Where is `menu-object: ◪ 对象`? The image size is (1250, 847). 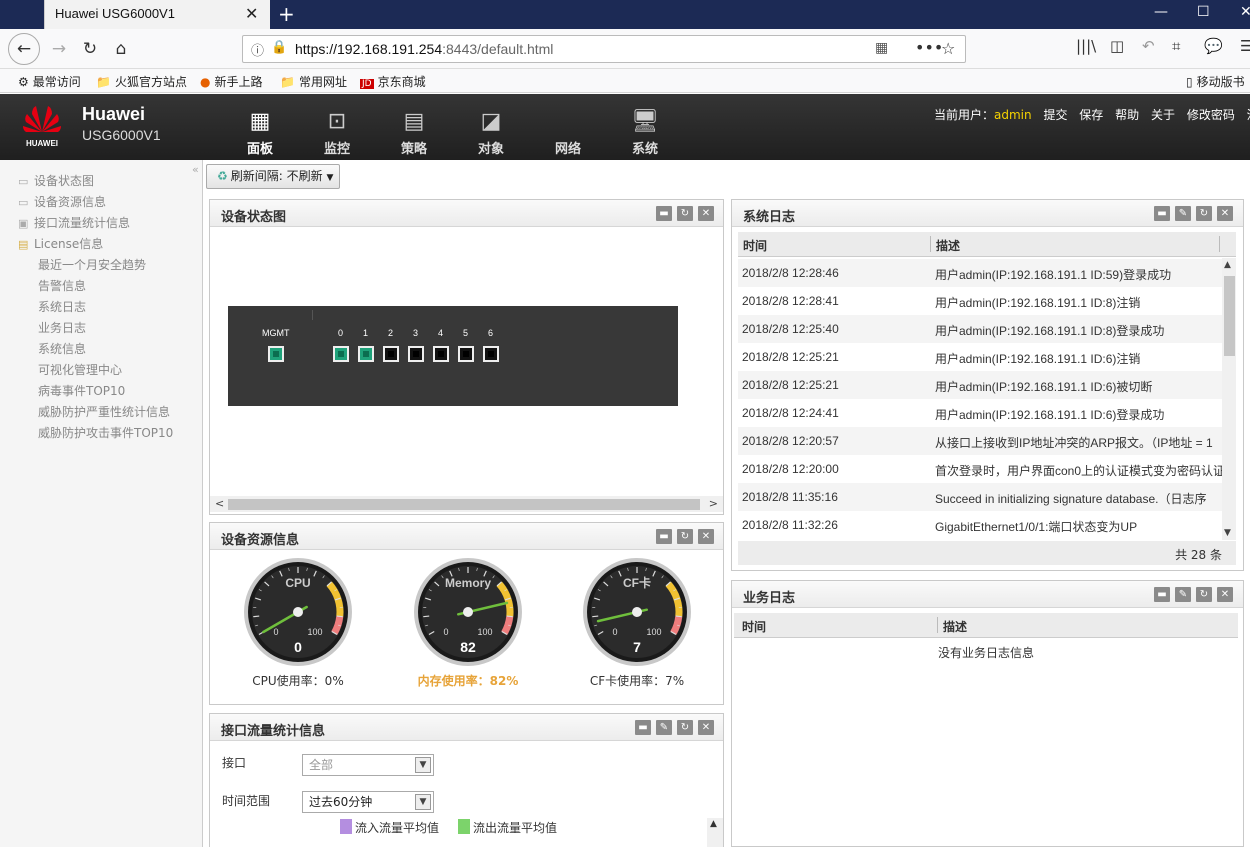 menu-object: ◪ 对象 is located at coordinates (491, 132).